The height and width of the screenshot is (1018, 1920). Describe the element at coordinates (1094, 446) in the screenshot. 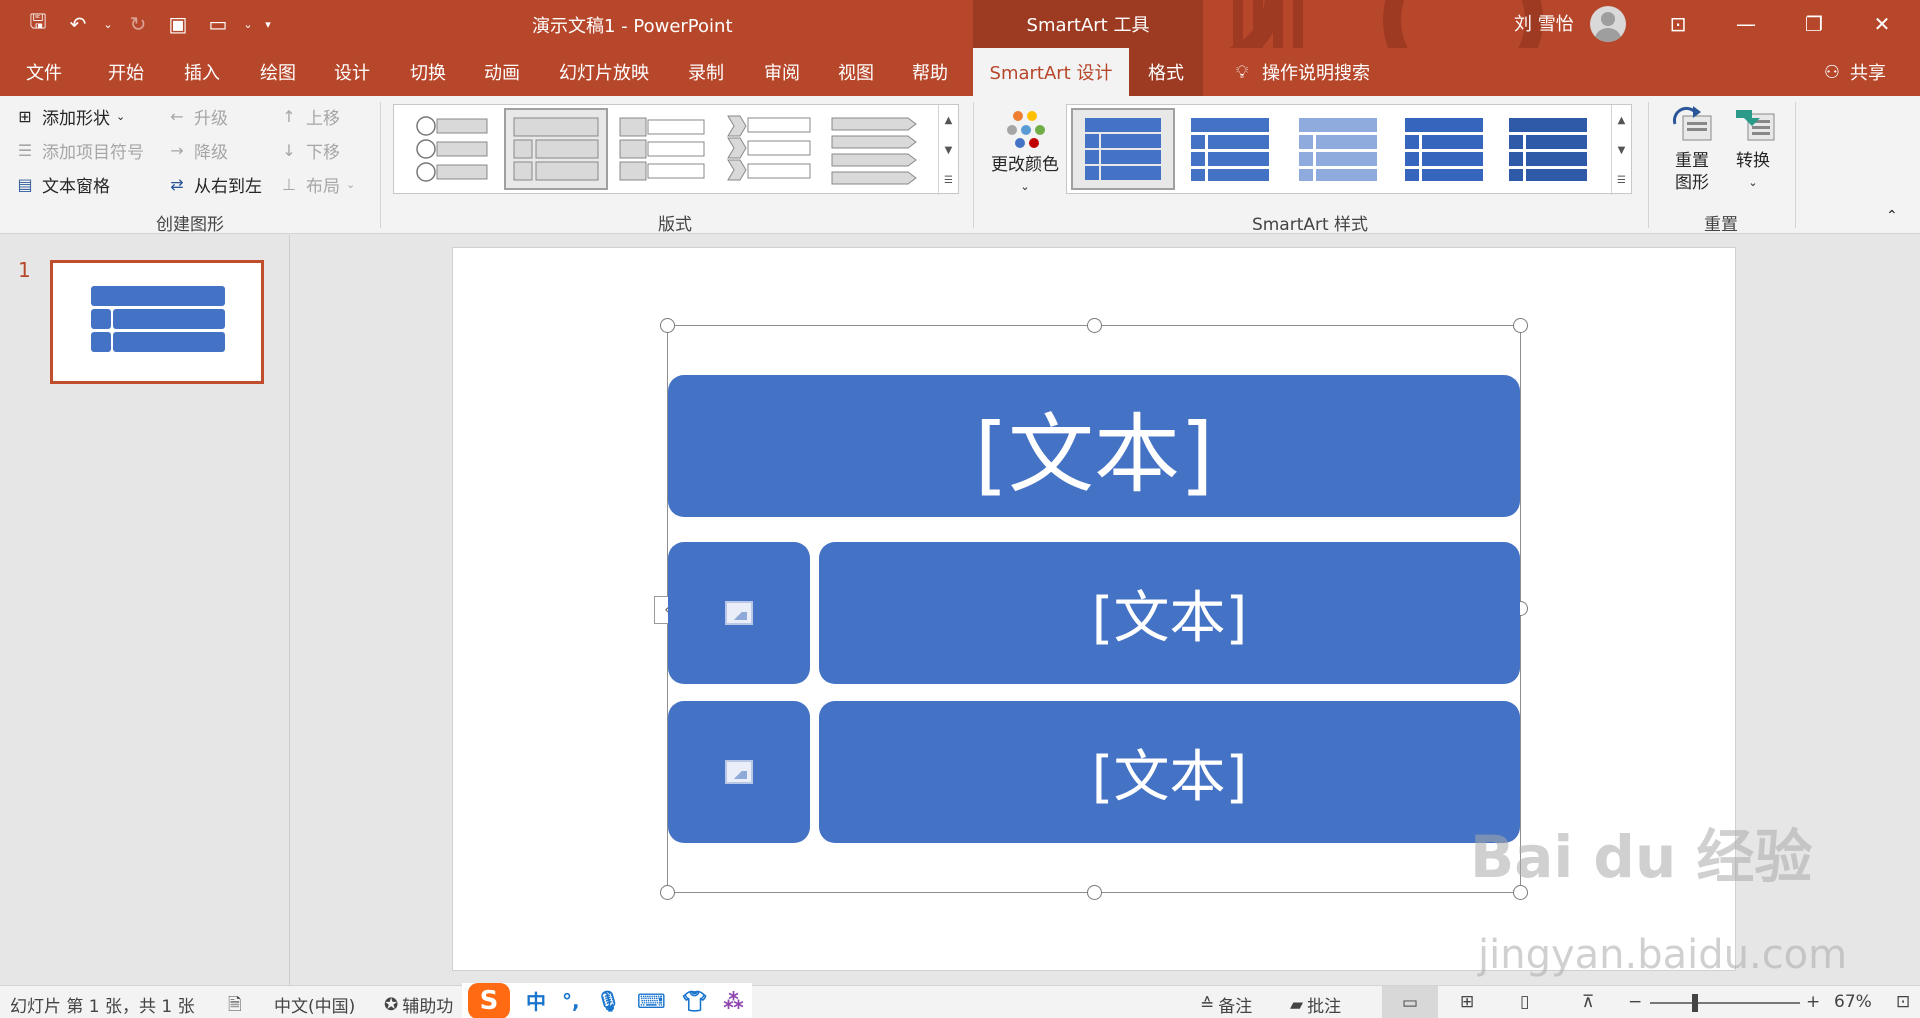

I see `smartart-top-shape: [文本]` at that location.